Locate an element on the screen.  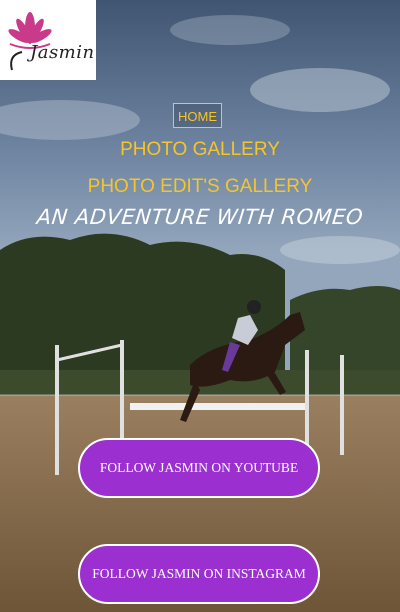
youtube-follow-button: FOLLOW JASMIN ON YOUTUBE is located at coordinates (199, 468).